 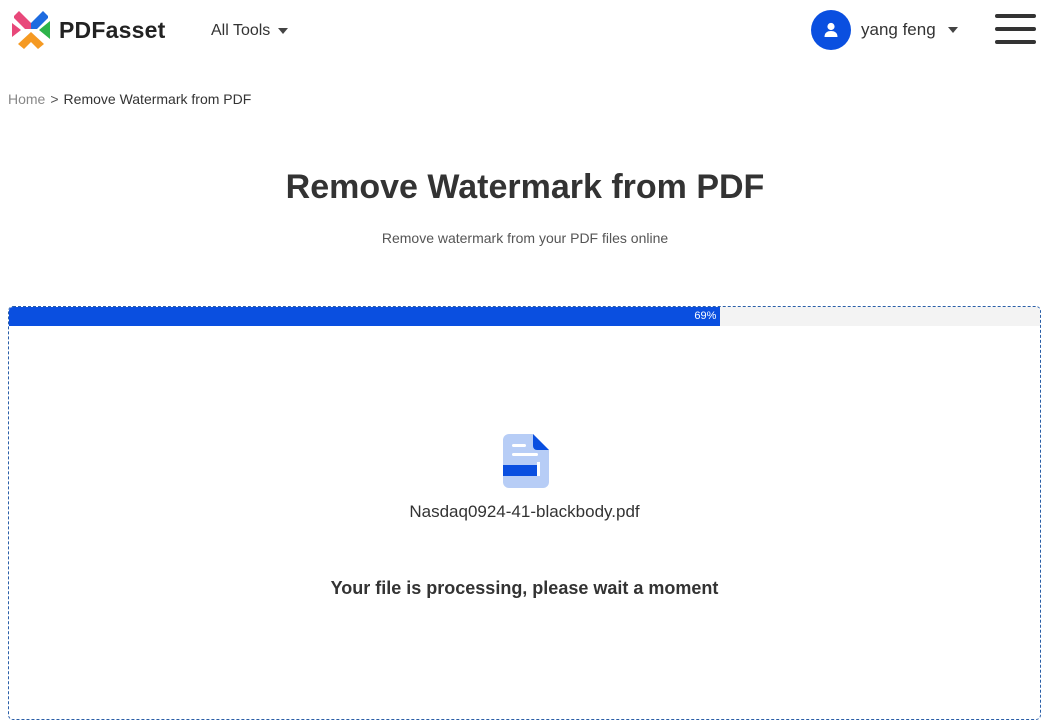 I want to click on breadcrumb-current: Remove Watermark from PDF, so click(x=157, y=99).